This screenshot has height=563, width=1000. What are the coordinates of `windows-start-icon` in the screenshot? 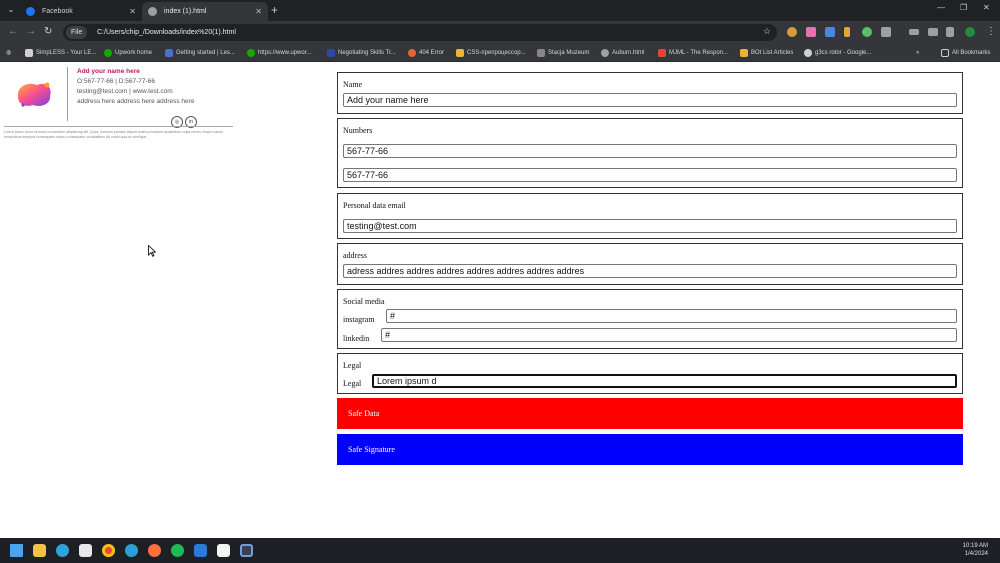 It's located at (16, 550).